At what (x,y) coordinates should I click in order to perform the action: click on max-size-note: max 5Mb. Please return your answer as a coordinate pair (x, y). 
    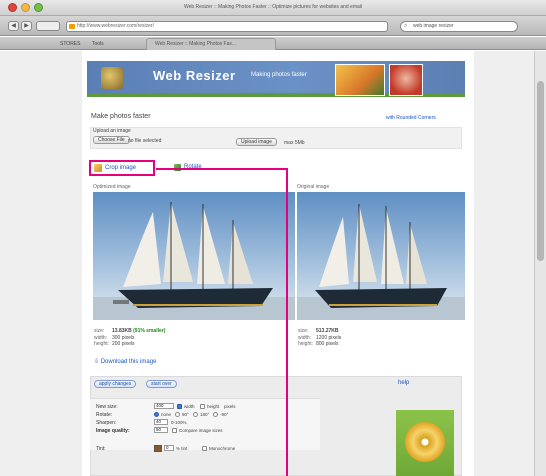
    Looking at the image, I should click on (294, 143).